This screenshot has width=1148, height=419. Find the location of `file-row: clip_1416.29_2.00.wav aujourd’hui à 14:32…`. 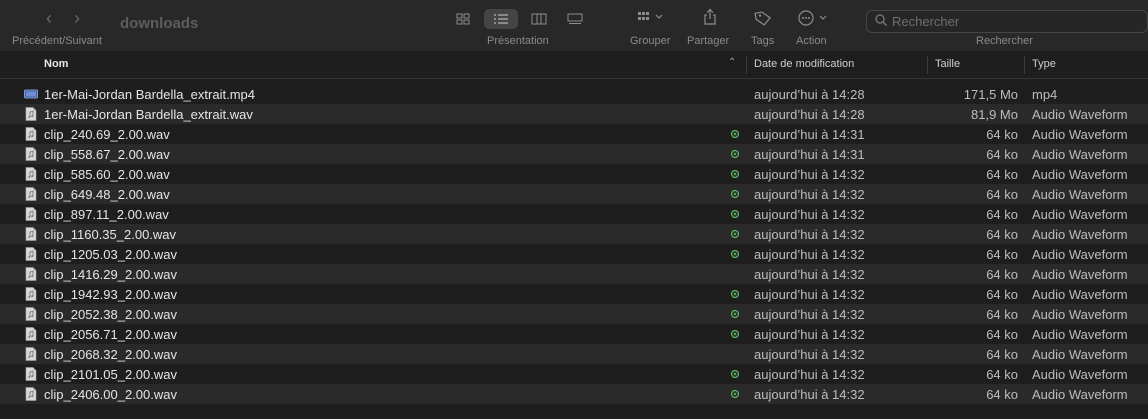

file-row: clip_1416.29_2.00.wav aujourd’hui à 14:32… is located at coordinates (574, 274).